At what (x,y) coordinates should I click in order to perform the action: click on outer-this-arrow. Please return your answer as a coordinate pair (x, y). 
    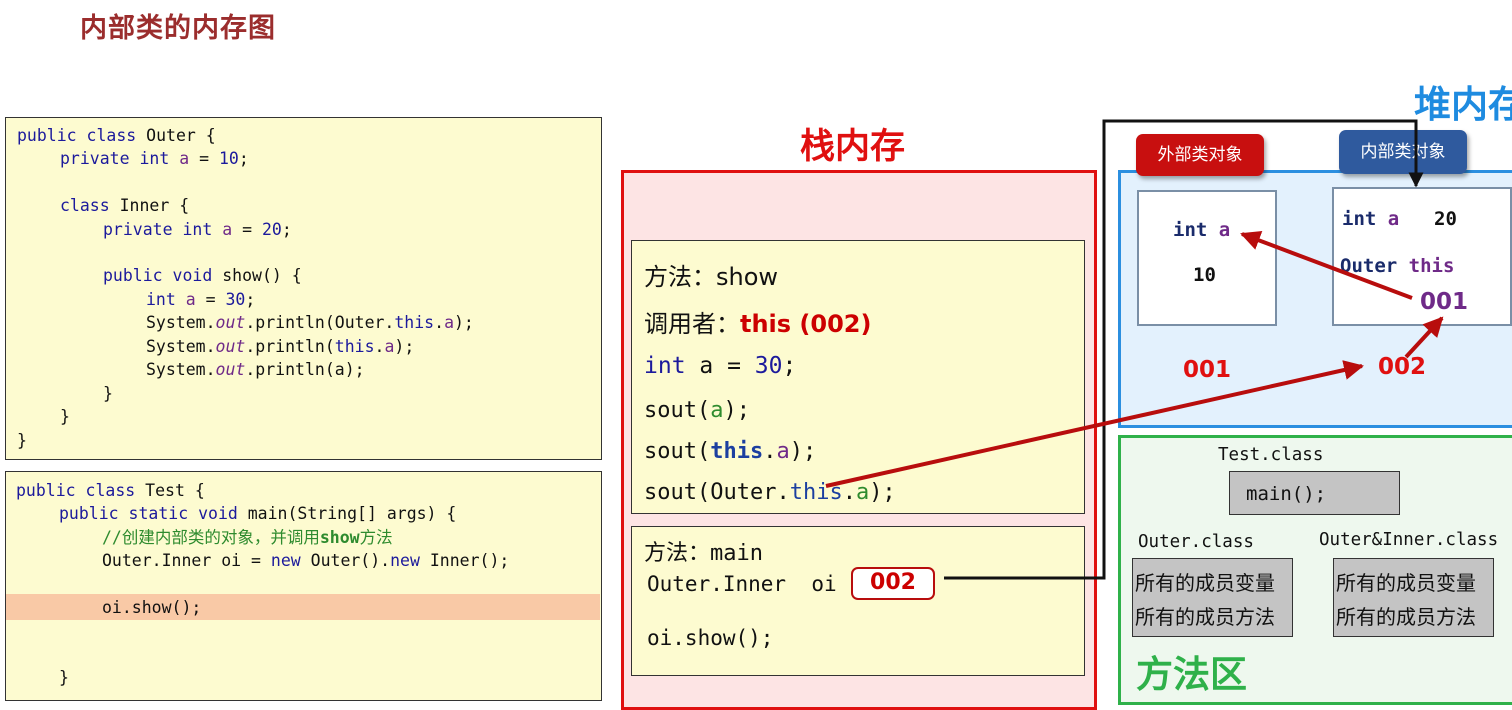
    Looking at the image, I should click on (1326, 265).